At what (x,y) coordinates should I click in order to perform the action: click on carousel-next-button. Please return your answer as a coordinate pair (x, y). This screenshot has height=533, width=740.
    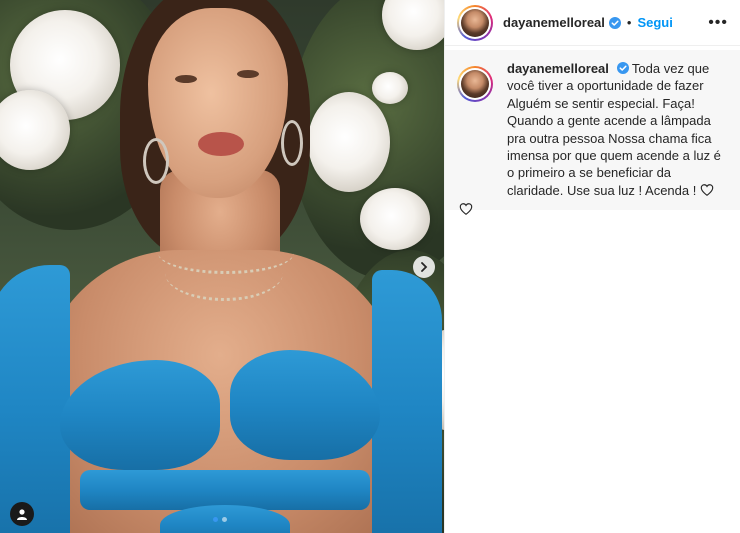
    Looking at the image, I should click on (424, 267).